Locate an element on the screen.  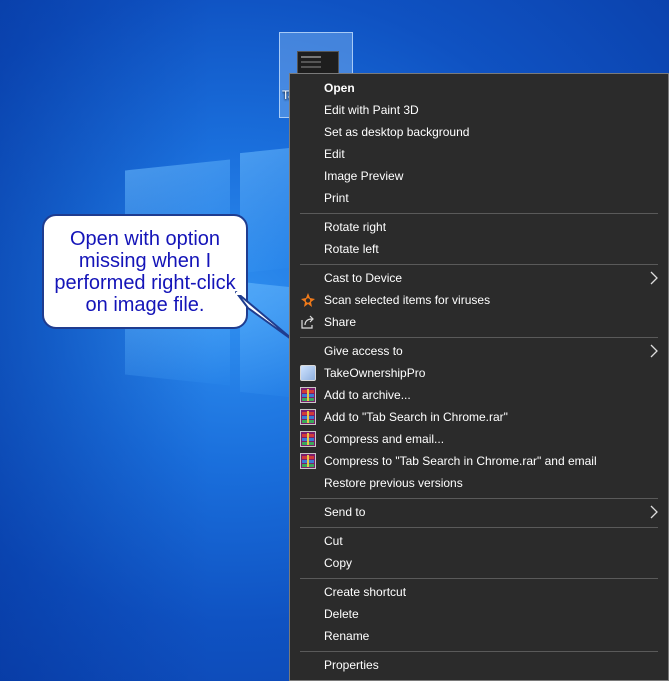
share-icon is located at coordinates (307, 322).